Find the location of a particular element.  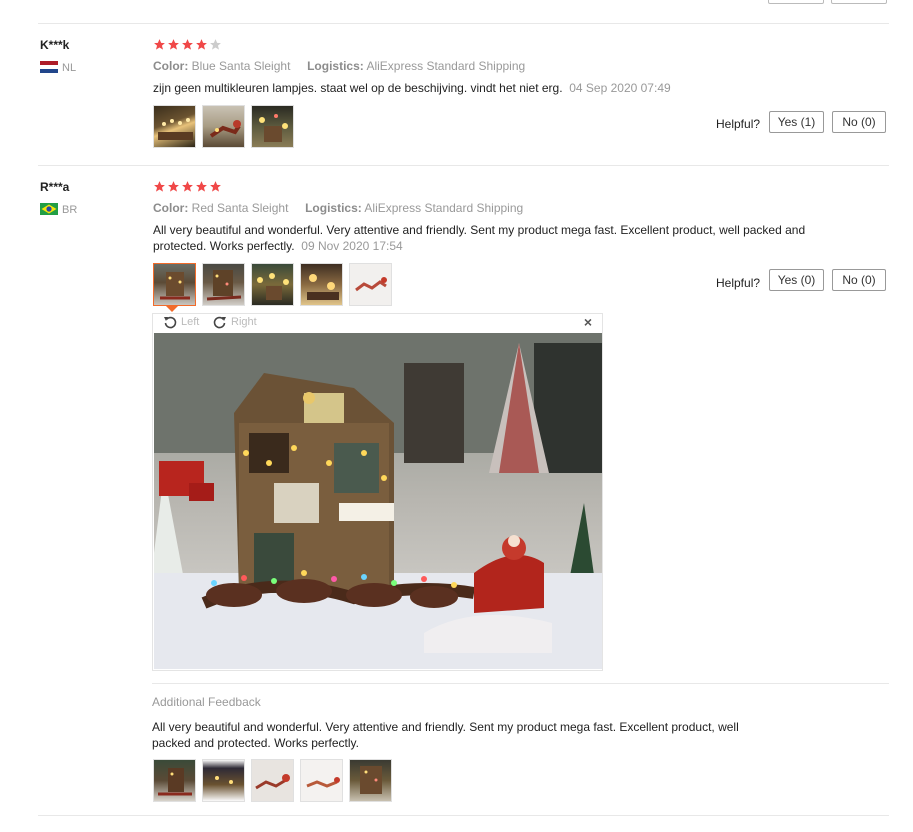

country-code: NL is located at coordinates (69, 68).